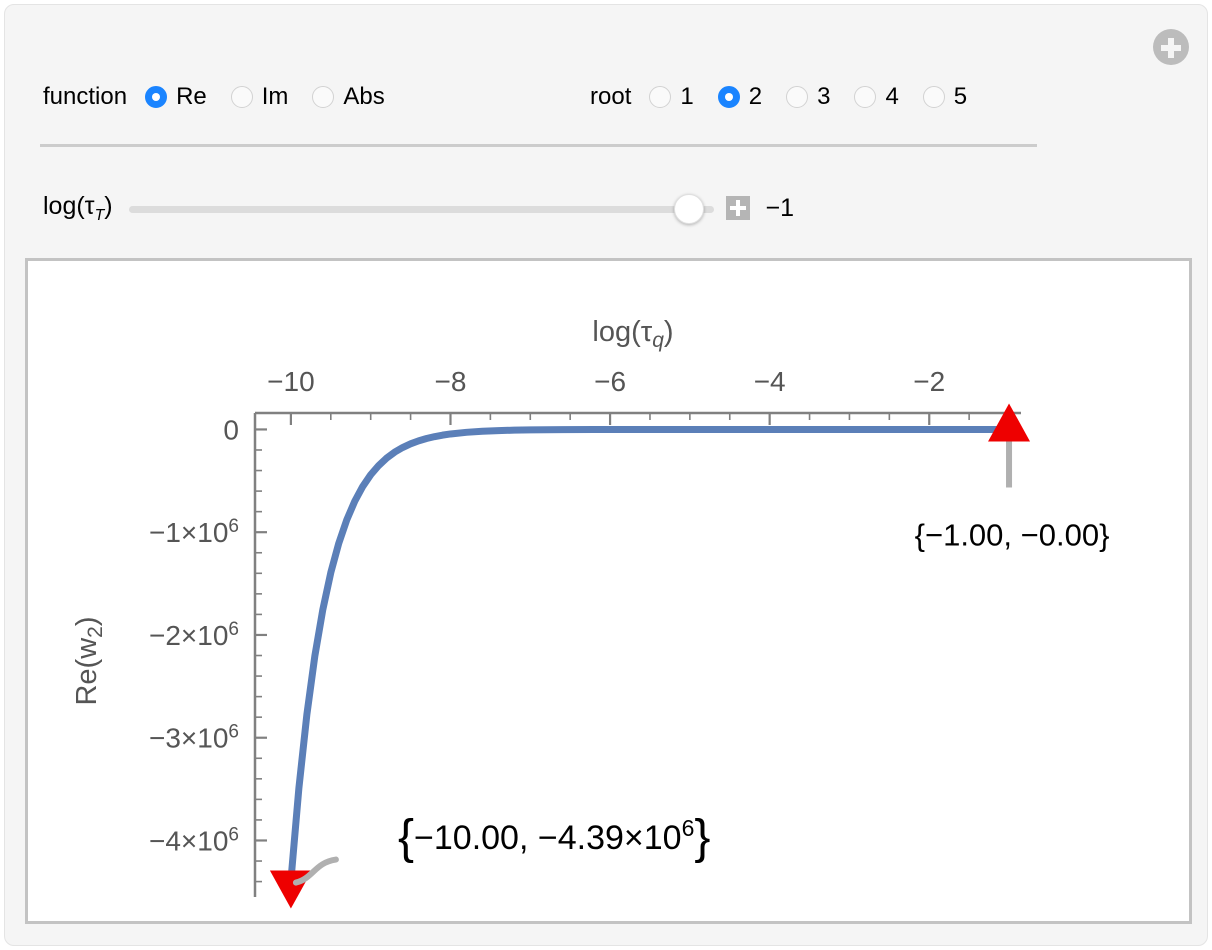  Describe the element at coordinates (78, 207) in the screenshot. I see `slider-label: log(τT)` at that location.